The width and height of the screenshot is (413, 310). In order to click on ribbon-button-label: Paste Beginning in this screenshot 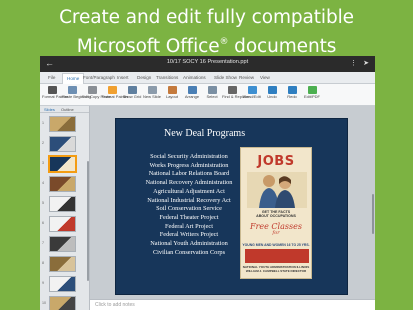, I will do `click(77, 96)`.